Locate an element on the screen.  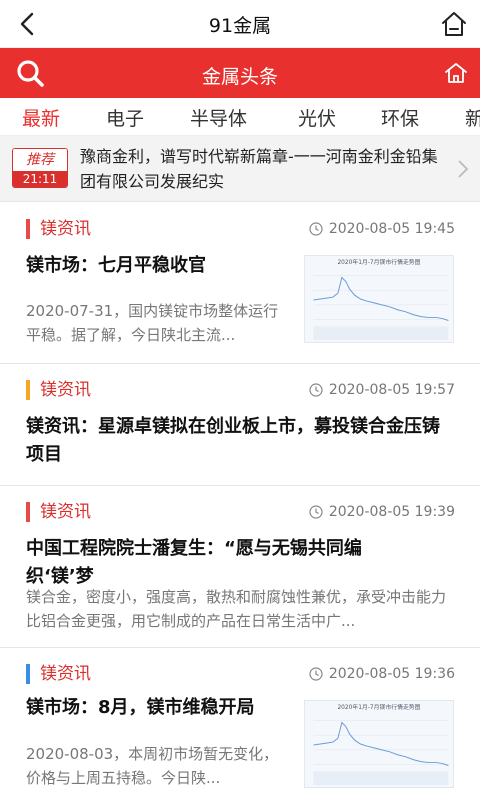
tab-electronics: 电子 is located at coordinates (125, 117).